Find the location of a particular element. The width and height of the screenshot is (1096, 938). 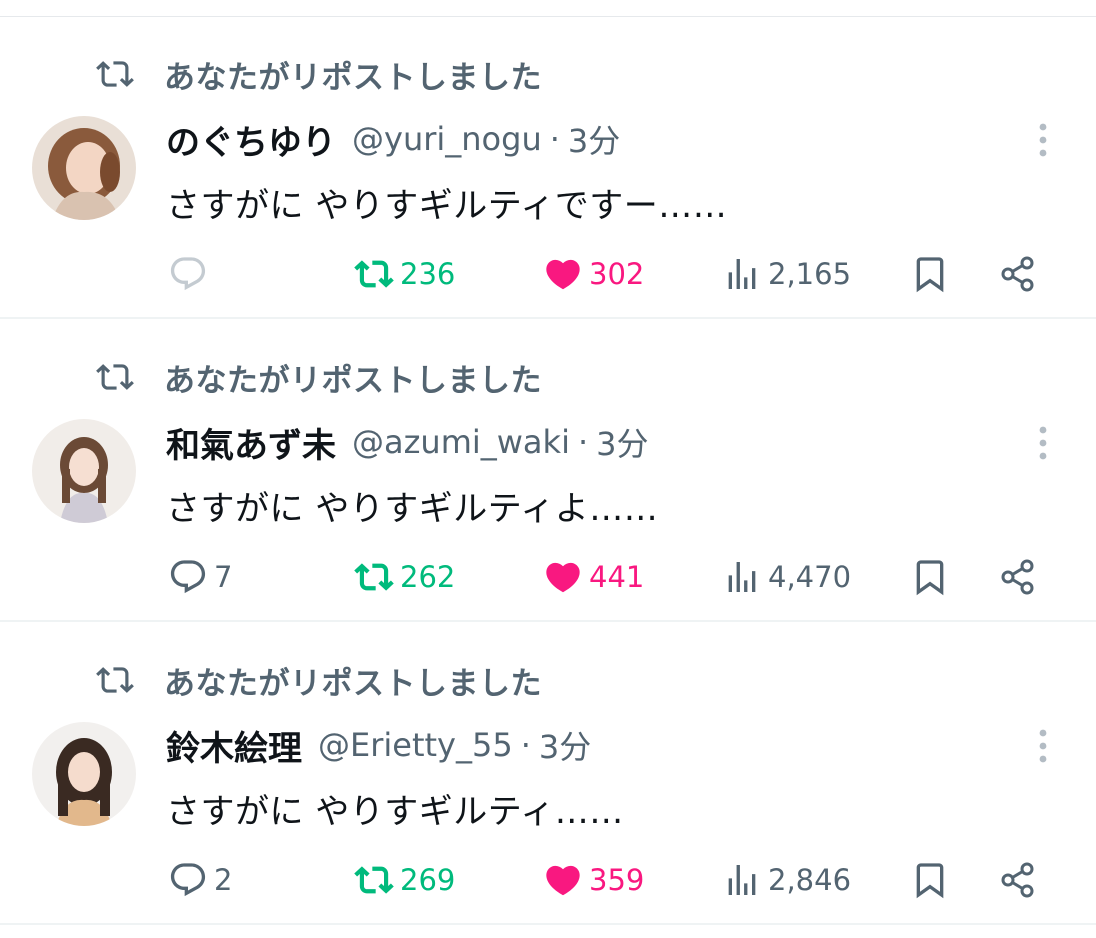

tweet-header: のぐちゆり @yuri_nogu · 3分 is located at coordinates (393, 139).